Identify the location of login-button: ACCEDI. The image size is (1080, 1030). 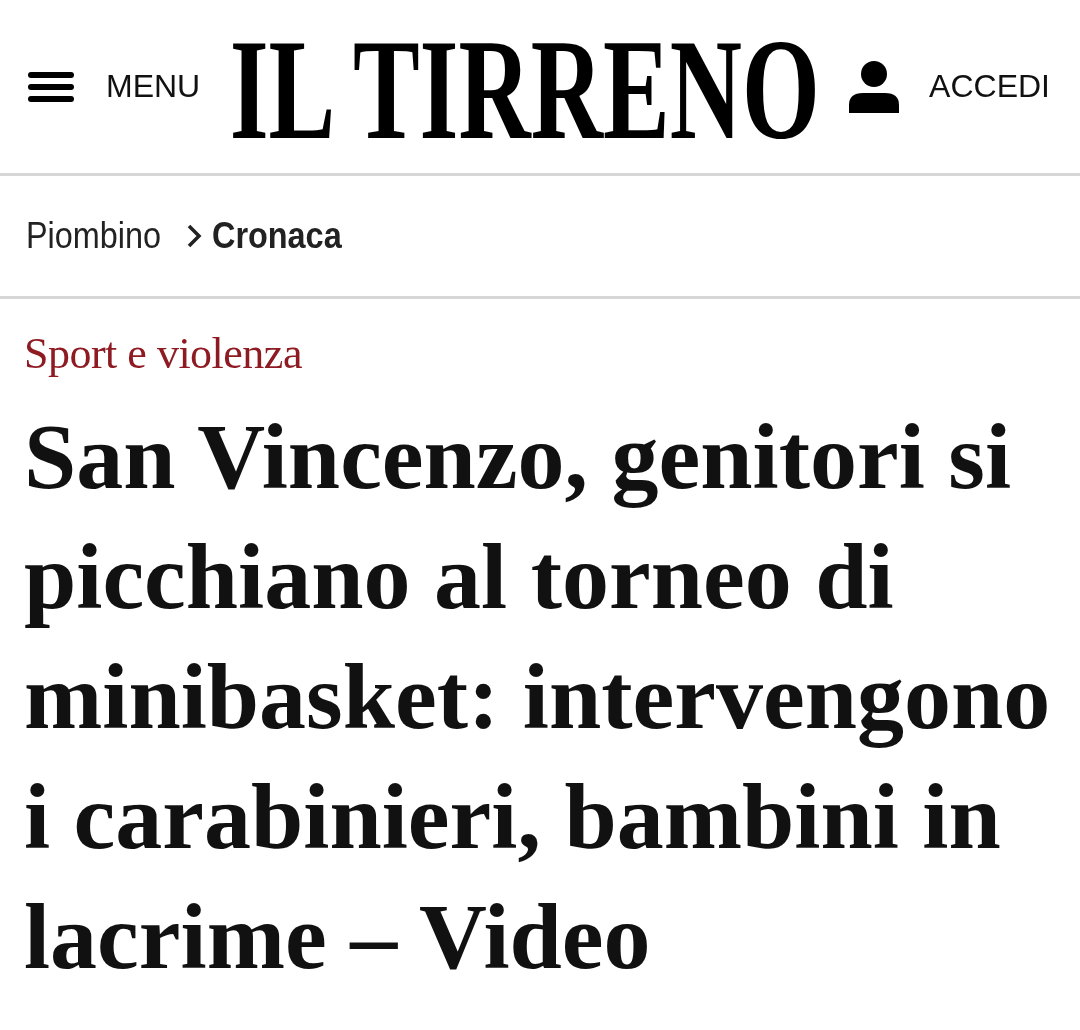
(949, 86).